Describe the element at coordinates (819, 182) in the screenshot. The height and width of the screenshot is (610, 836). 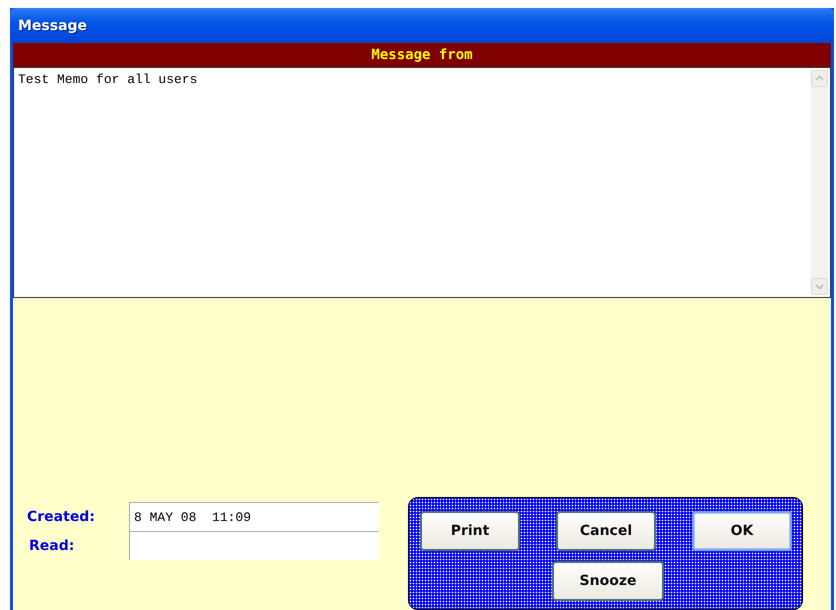
I see `scrollbar` at that location.